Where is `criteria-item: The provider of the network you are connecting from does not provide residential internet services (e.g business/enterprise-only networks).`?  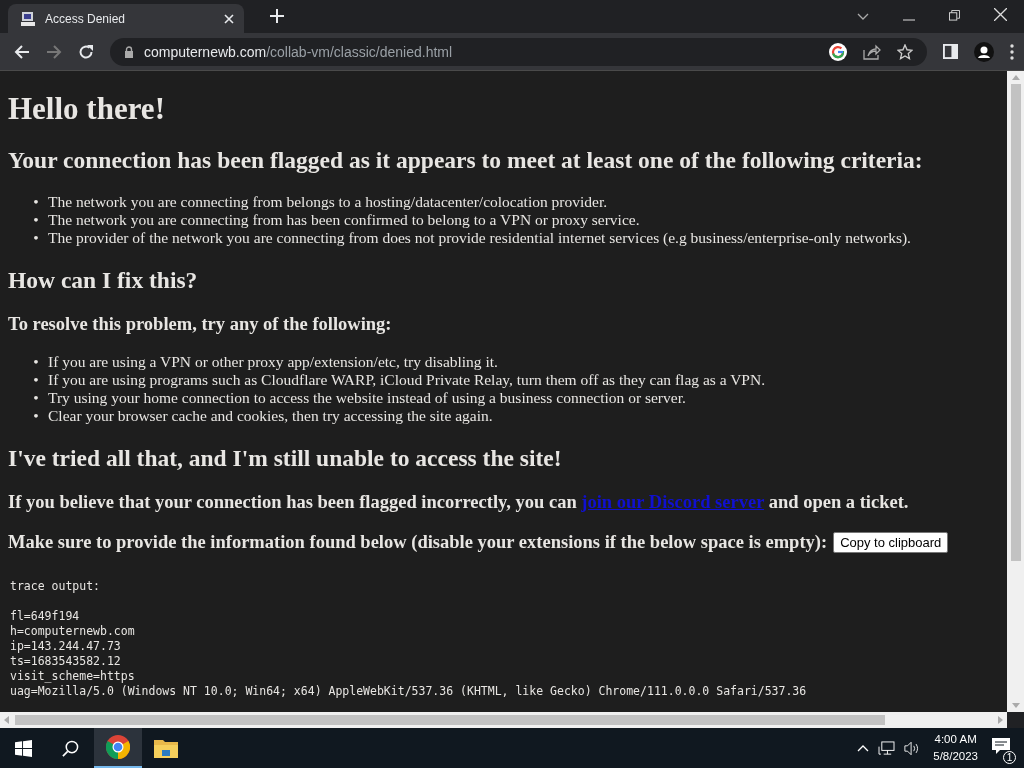 criteria-item: The provider of the network you are connecting from does not provide residential internet services (e.g business/enterprise-only networks). is located at coordinates (479, 238).